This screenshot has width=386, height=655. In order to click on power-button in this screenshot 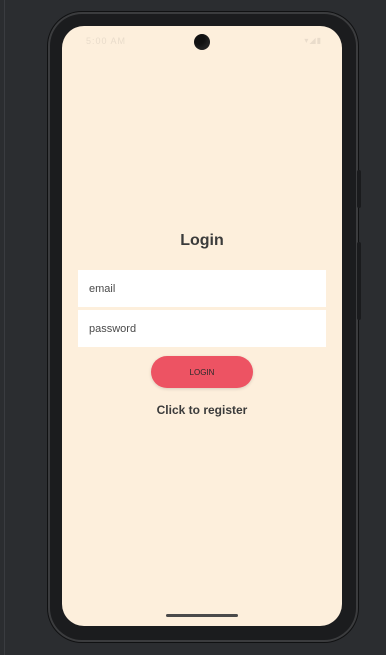, I will do `click(359, 189)`.